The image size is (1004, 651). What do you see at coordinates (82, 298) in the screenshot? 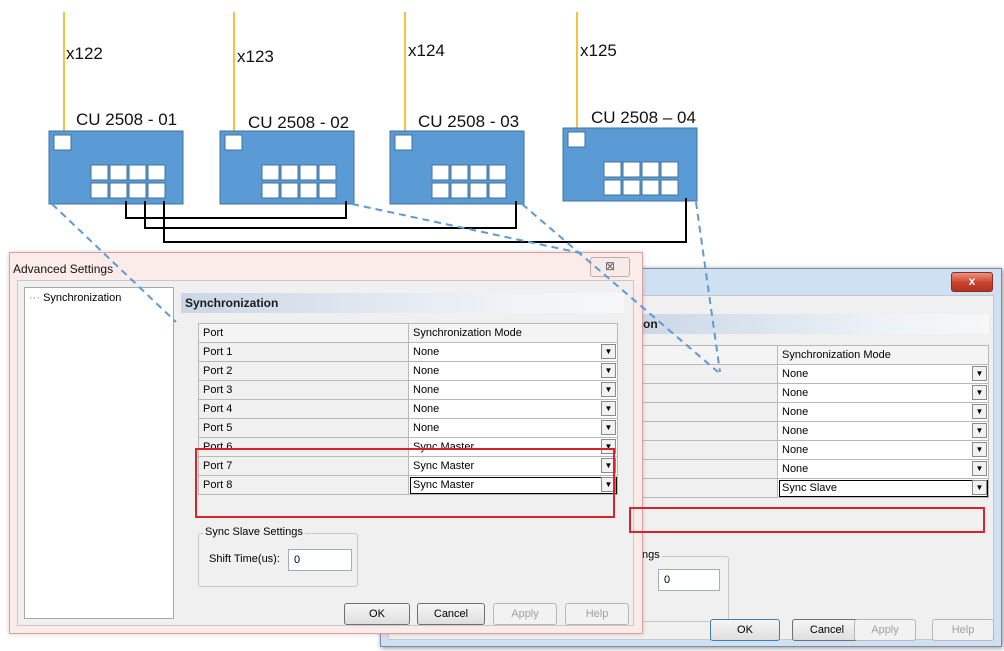
I see `tree-item-label: Synchronization` at bounding box center [82, 298].